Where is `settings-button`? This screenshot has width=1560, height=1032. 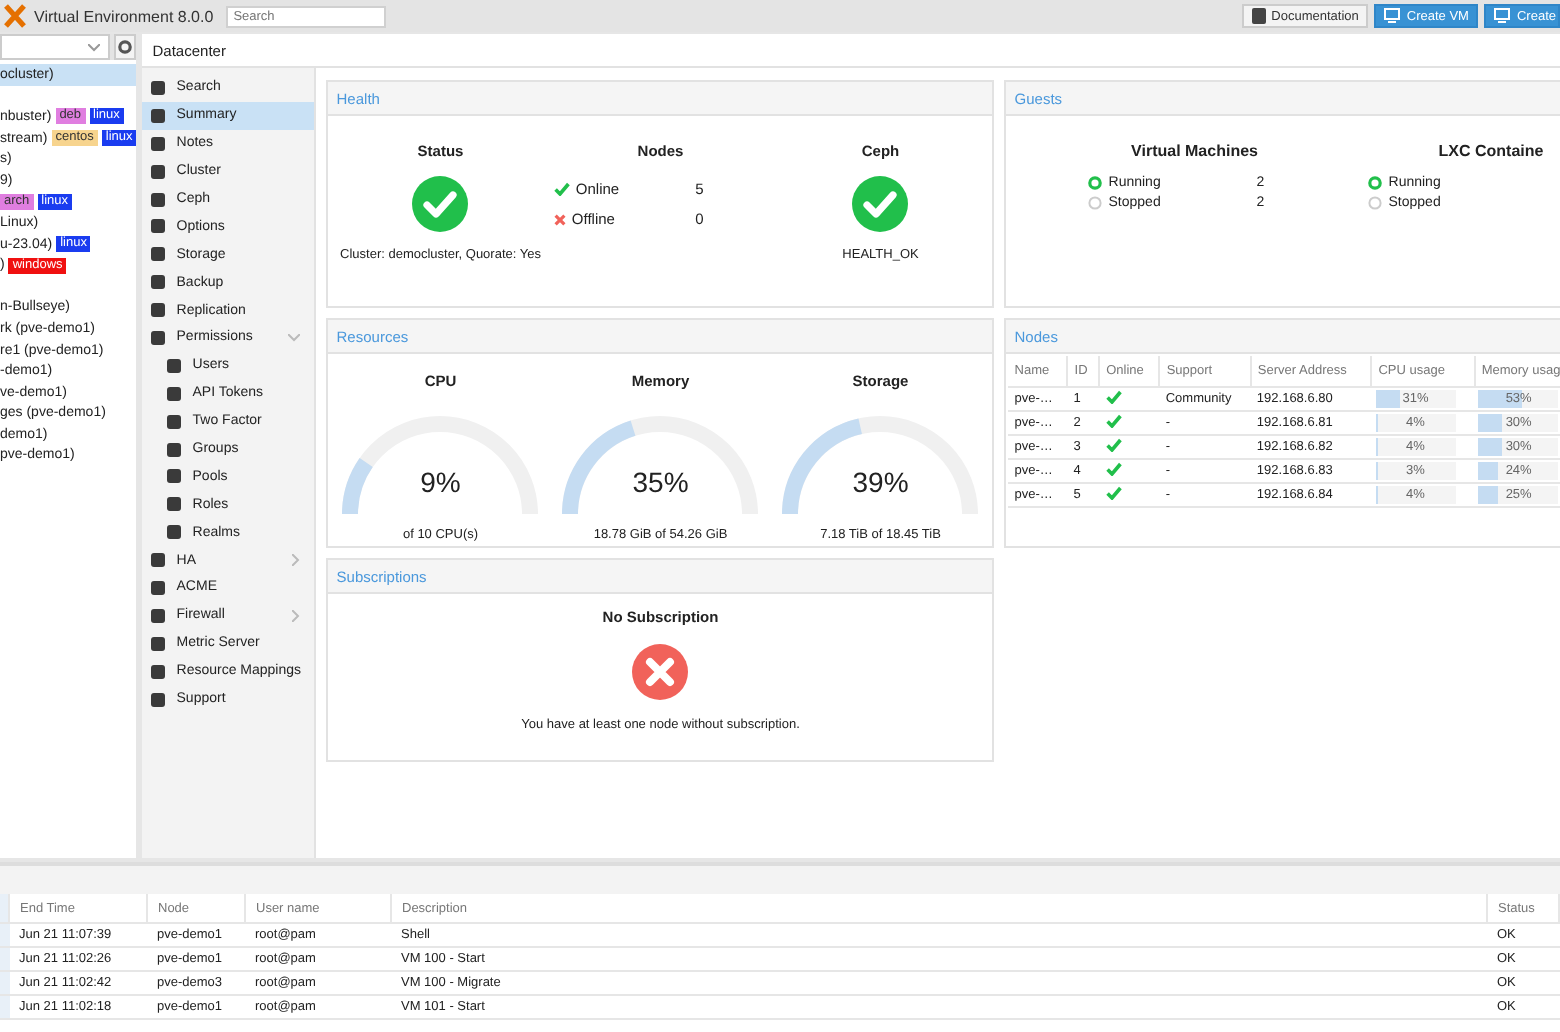
settings-button is located at coordinates (125, 47).